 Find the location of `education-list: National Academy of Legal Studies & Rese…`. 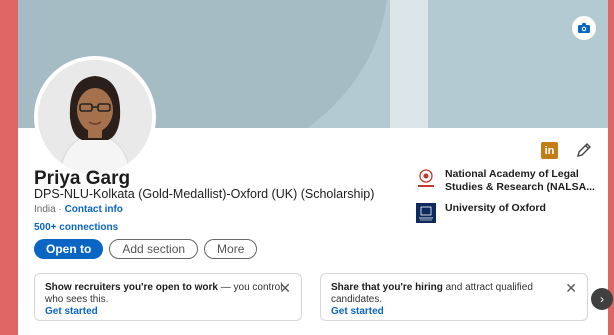

education-list: National Academy of Legal Studies & Rese… is located at coordinates (510, 200).